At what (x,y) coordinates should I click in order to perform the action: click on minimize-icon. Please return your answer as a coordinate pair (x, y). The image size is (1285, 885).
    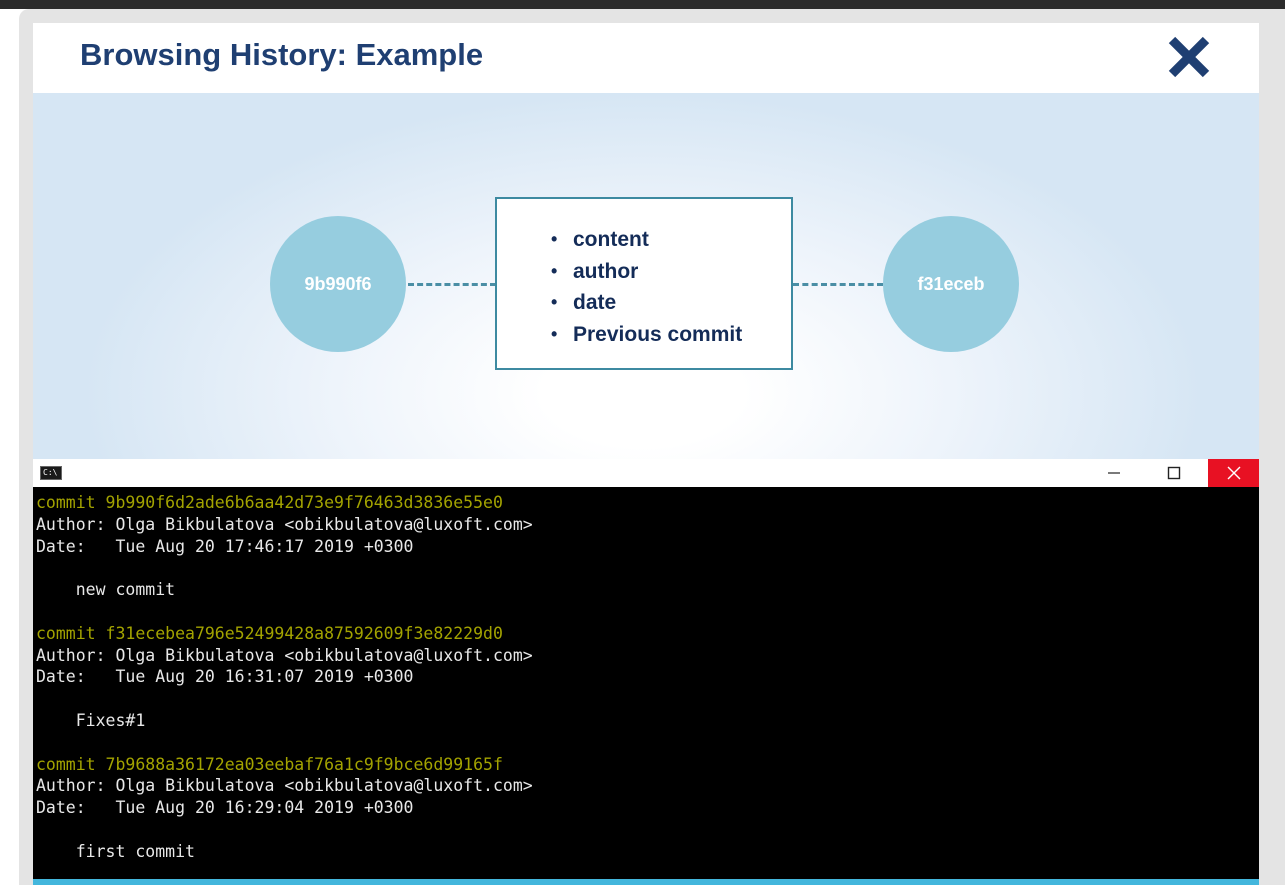
    Looking at the image, I should click on (1114, 473).